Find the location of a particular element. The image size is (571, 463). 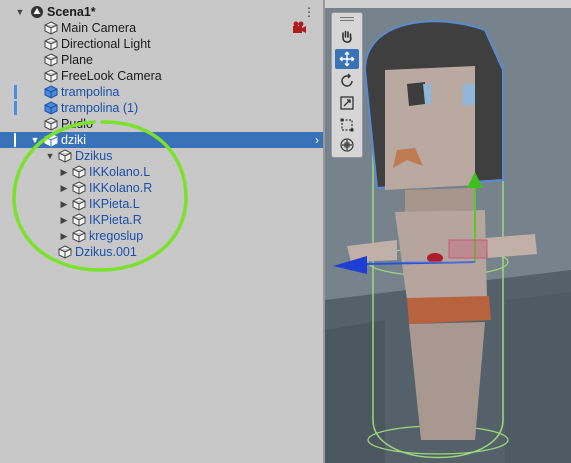

hierarchy-item-trampolina: trampolina is located at coordinates (161, 92).